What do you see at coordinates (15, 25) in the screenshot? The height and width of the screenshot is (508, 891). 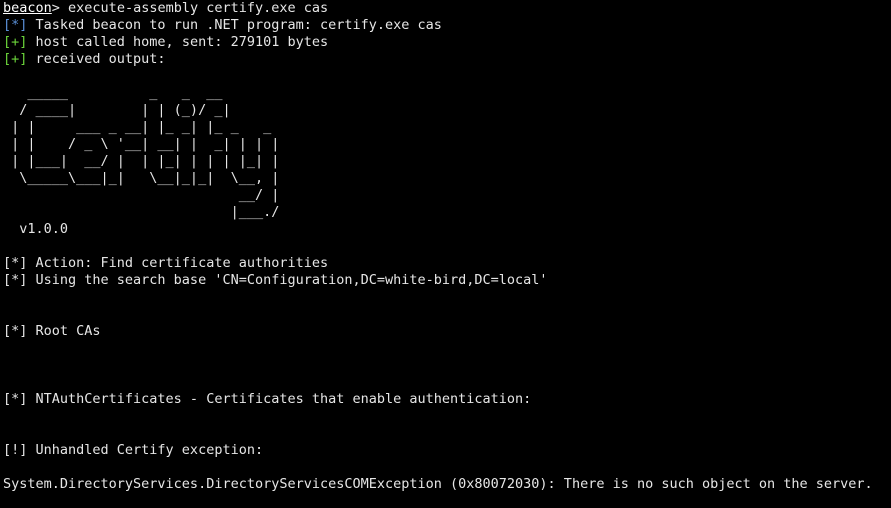 I see `info-tag: [*]` at bounding box center [15, 25].